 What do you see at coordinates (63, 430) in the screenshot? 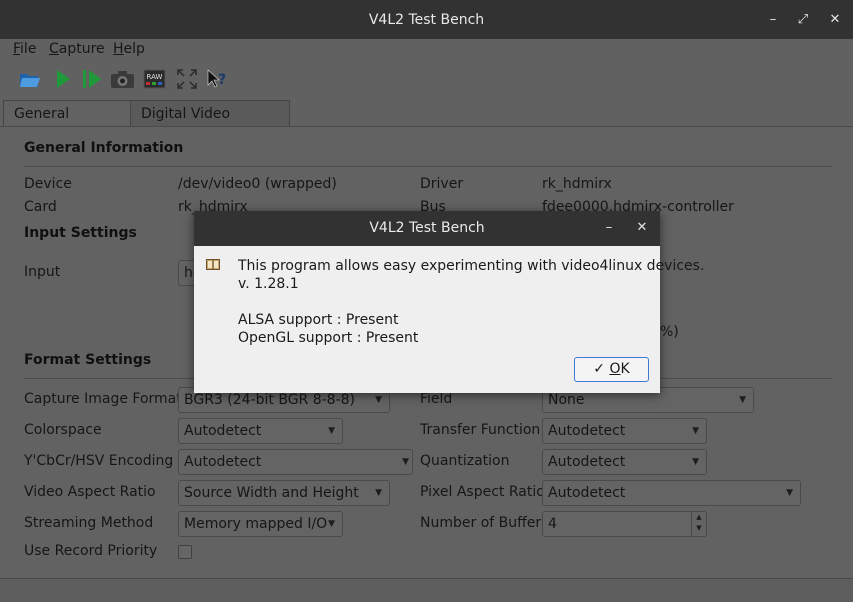
I see `colorspace-label: Colorspace` at bounding box center [63, 430].